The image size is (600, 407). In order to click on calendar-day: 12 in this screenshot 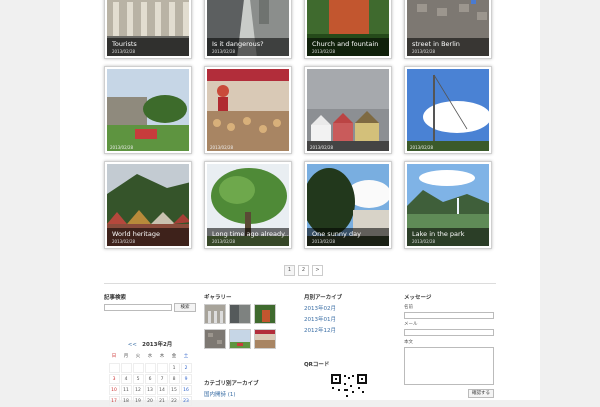, I will do `click(138, 390)`.